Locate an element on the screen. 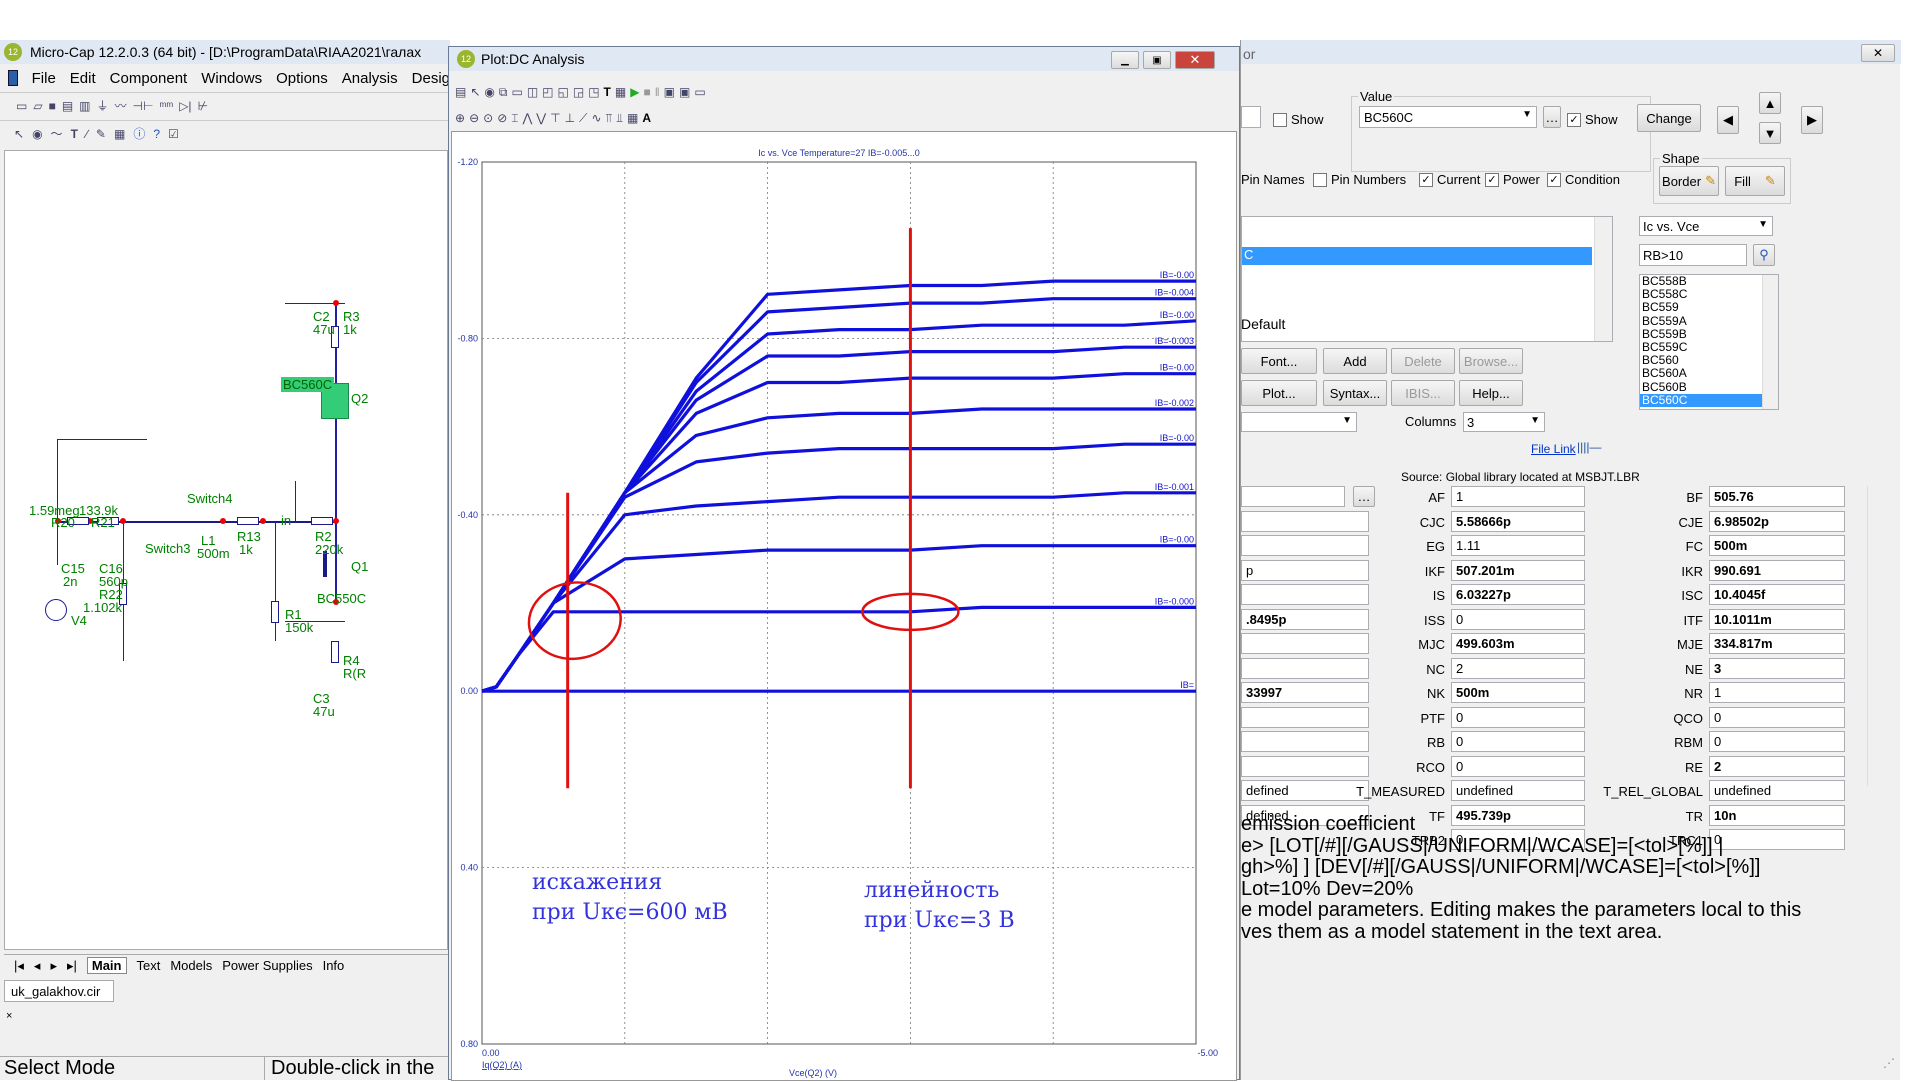  rotate-right-button: ▶ is located at coordinates (1812, 120).